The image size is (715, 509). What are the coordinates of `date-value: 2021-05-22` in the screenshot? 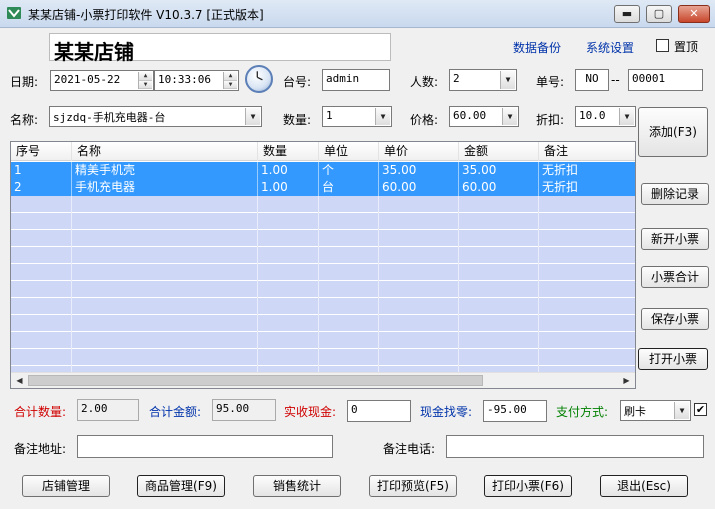 It's located at (87, 79).